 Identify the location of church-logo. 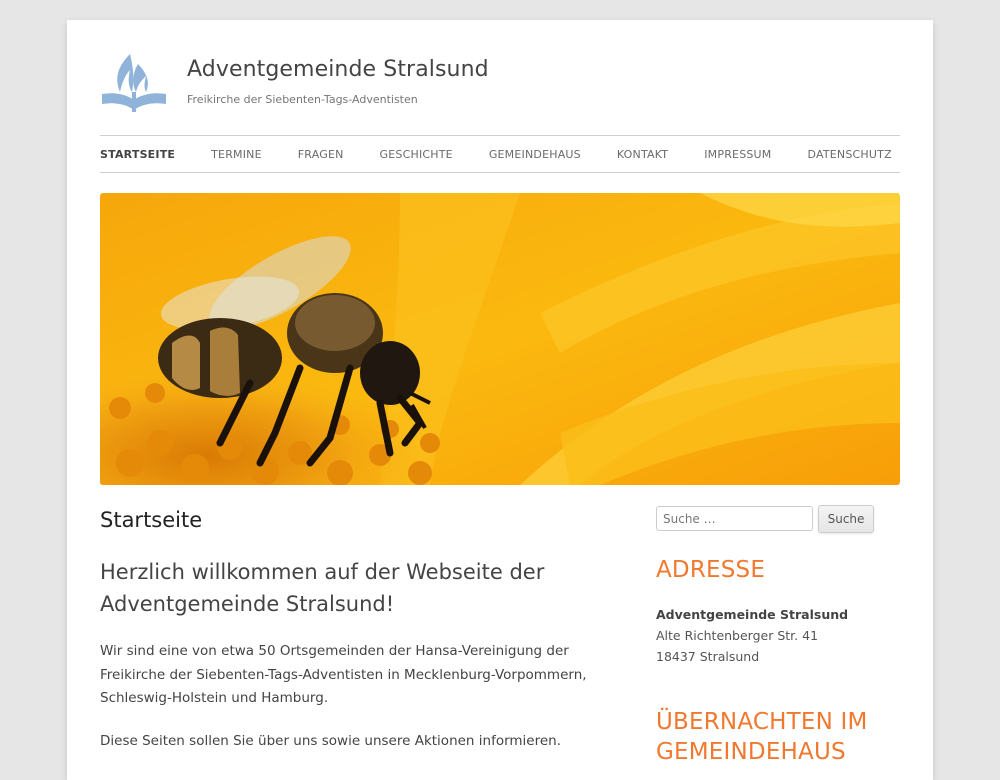
(134, 83).